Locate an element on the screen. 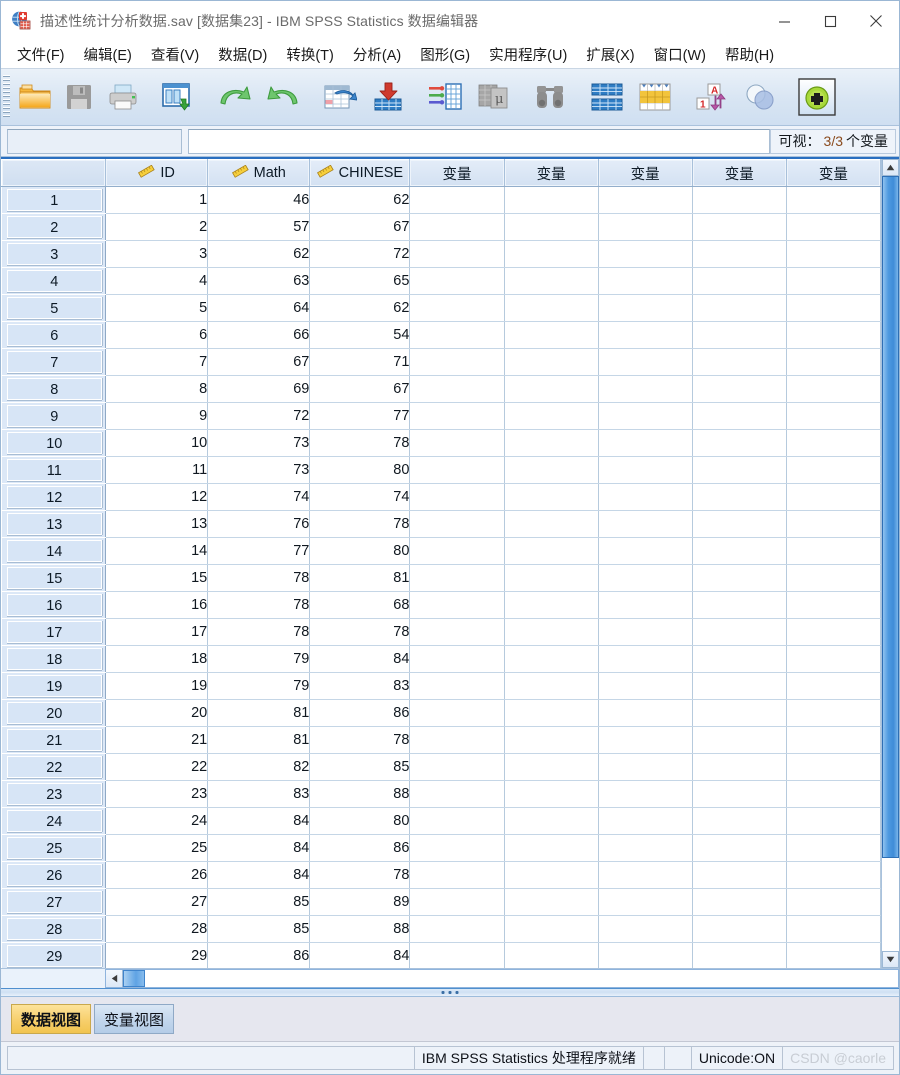 This screenshot has width=900, height=1075. row-header: 4 is located at coordinates (54, 281).